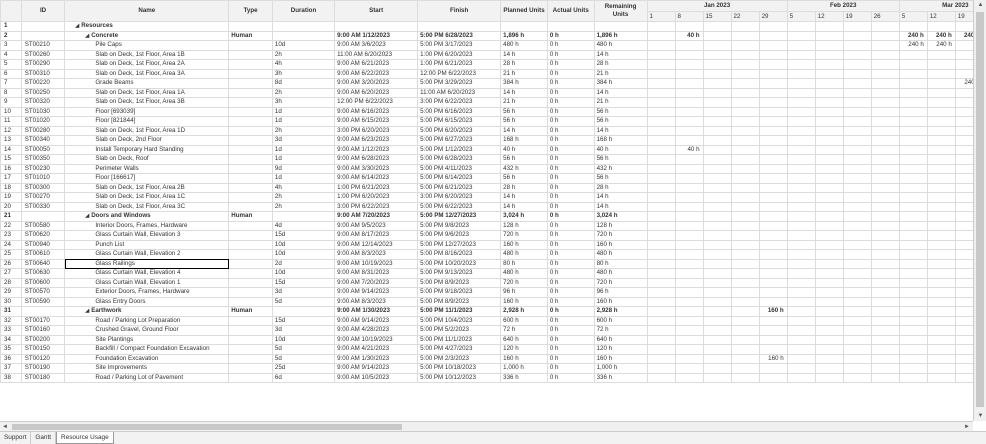 This screenshot has height=444, width=986. What do you see at coordinates (524, 216) in the screenshot?
I see `cell-planned-units: 3,024 h` at bounding box center [524, 216].